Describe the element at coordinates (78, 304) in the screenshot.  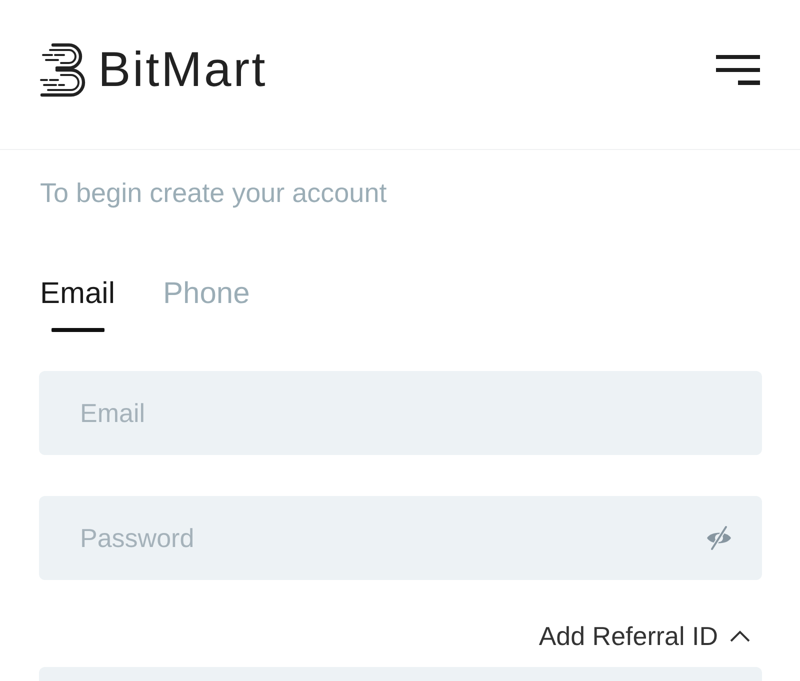
I see `tab: Email` at that location.